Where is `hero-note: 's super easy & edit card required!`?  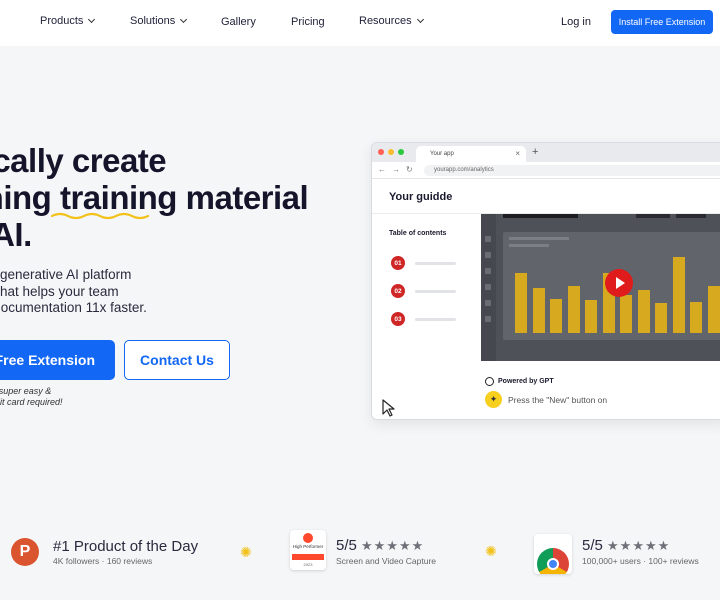 hero-note: 's super easy & edit card required! is located at coordinates (31, 397).